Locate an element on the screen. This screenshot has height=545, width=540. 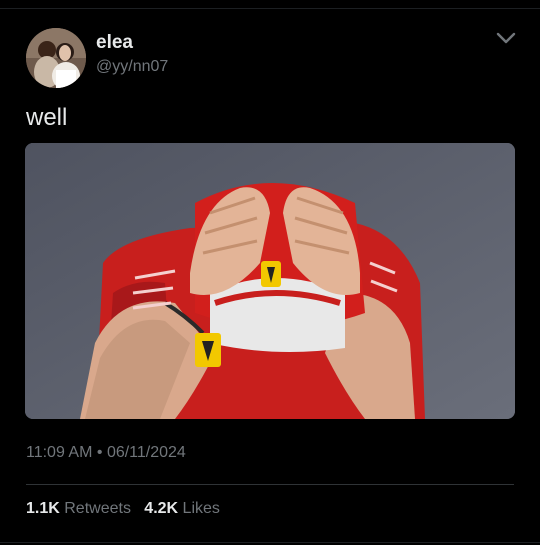
retweets-stat: 1.1K Retweets is located at coordinates (80, 508).